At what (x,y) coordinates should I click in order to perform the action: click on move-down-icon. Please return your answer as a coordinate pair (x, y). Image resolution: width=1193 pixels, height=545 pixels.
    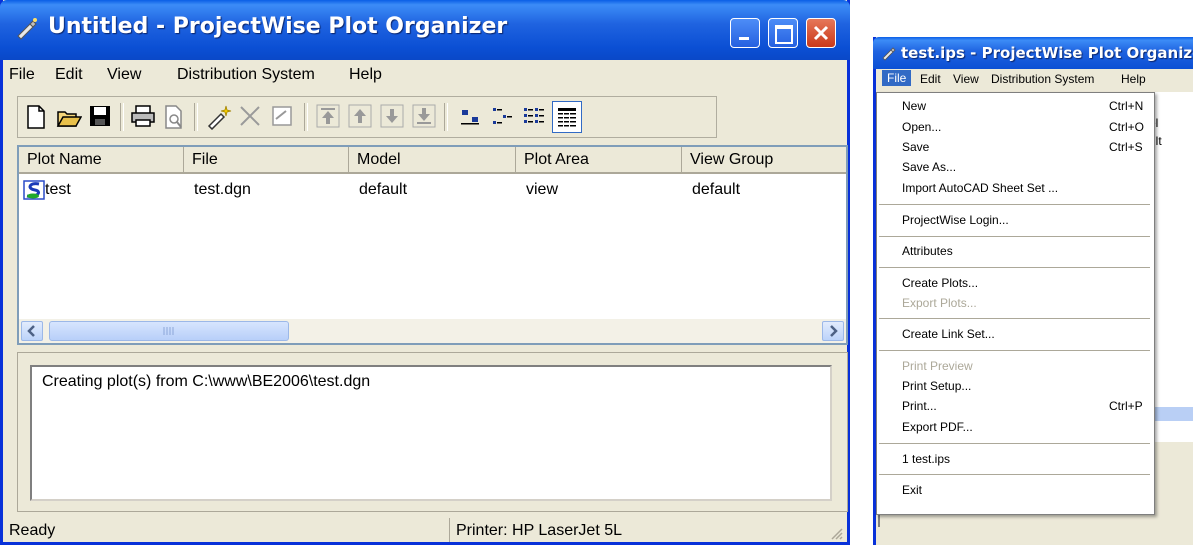
    Looking at the image, I should click on (392, 116).